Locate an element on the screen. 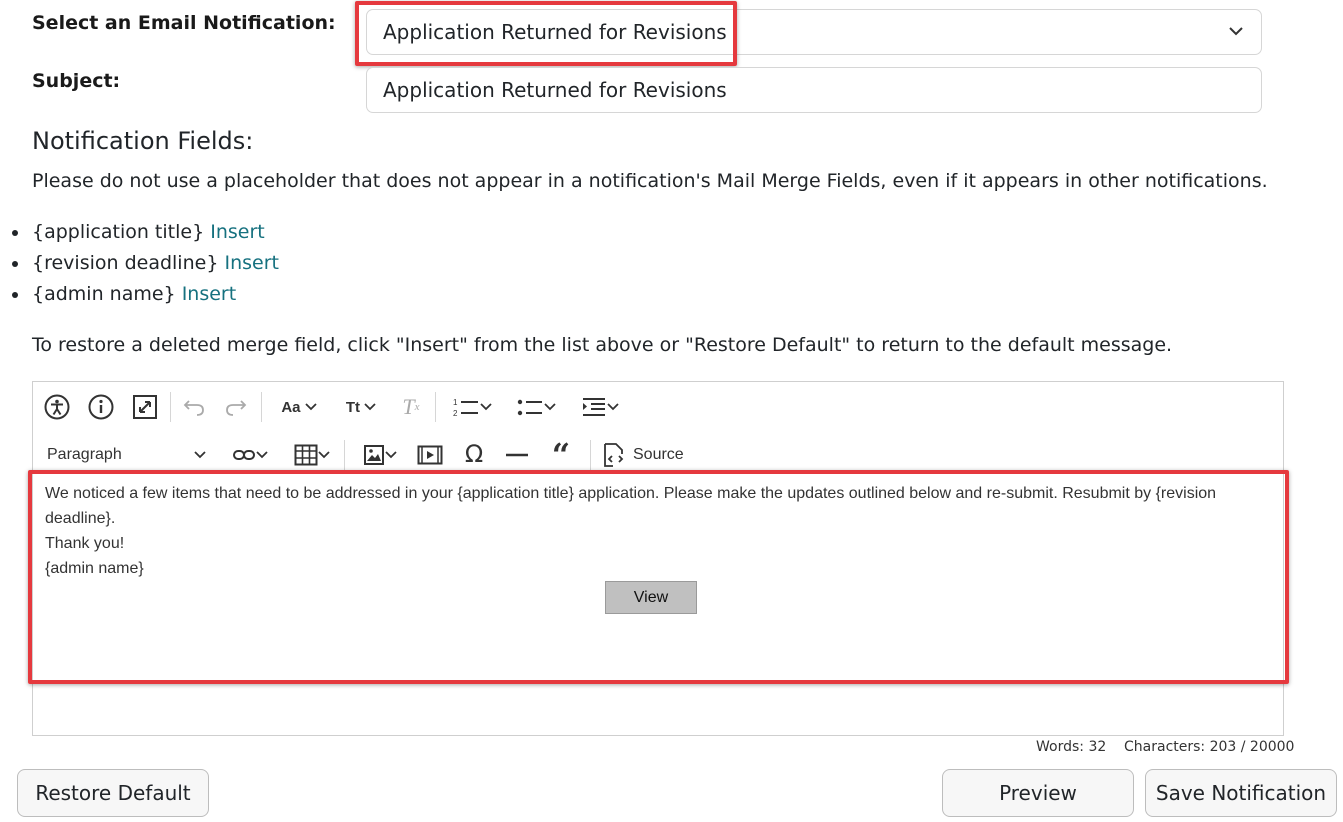 Image resolution: width=1343 pixels, height=822 pixels. word-count: Words: 32 is located at coordinates (1071, 747).